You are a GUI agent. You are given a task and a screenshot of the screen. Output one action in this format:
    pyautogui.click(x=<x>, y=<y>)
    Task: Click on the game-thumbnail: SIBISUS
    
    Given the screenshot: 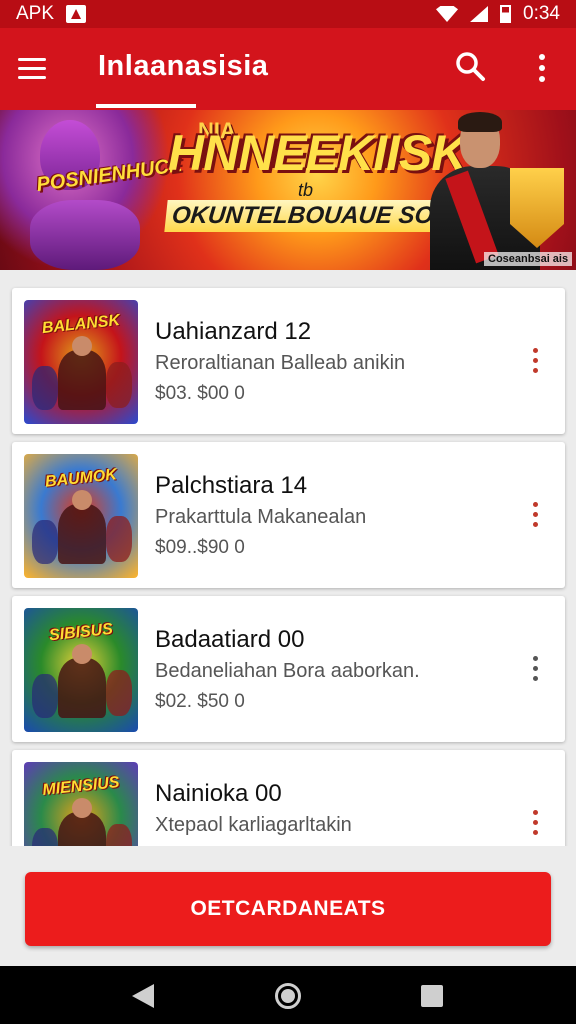 What is the action you would take?
    pyautogui.click(x=81, y=670)
    